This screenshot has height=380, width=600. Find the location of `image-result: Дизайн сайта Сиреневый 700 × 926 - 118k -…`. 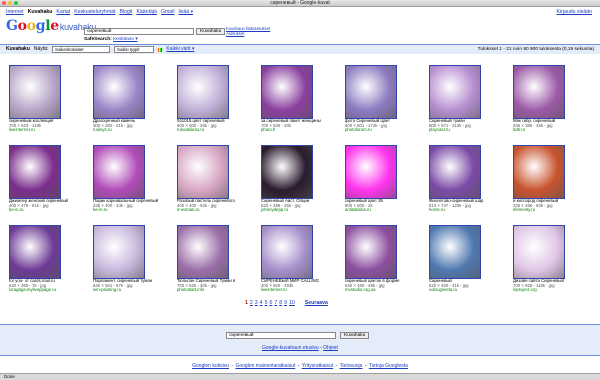

image-result: Дизайн сайта Сиреневый 700 × 926 - 118k -… is located at coordinates (552, 262).